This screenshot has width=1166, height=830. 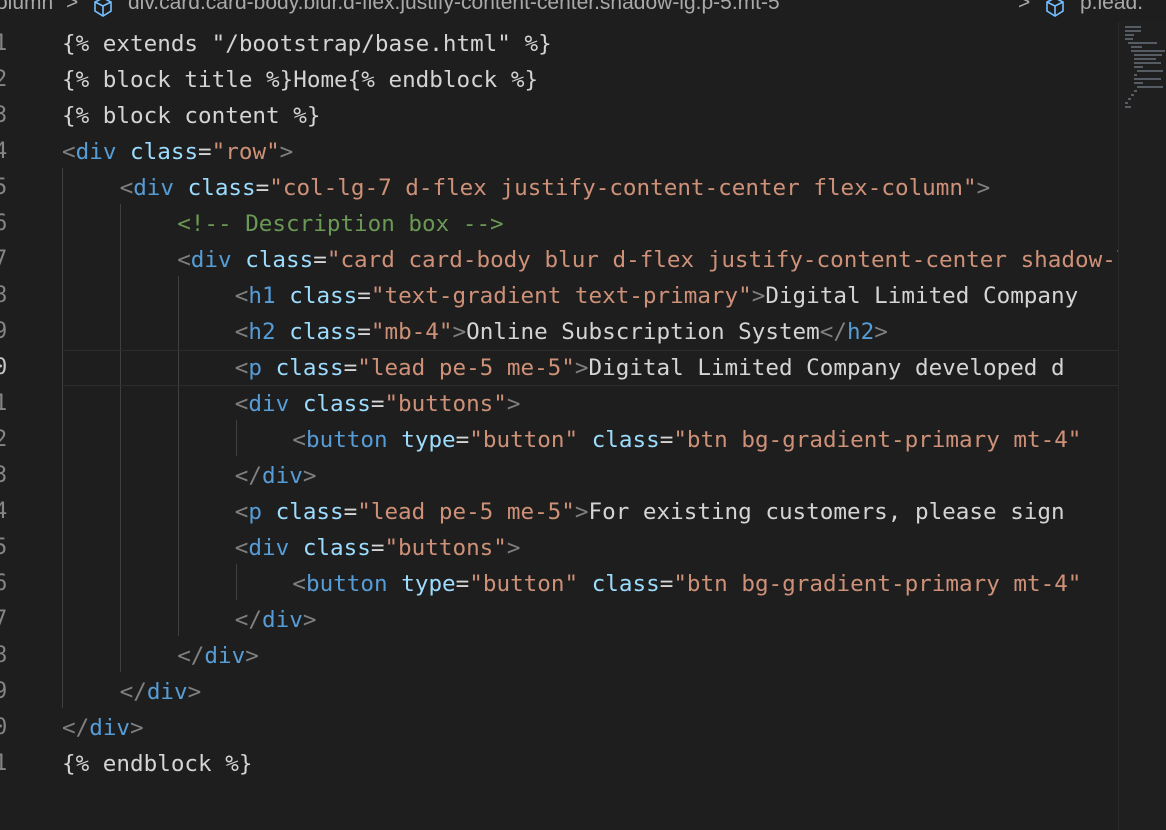 What do you see at coordinates (177, 152) in the screenshot?
I see `code-text: <div class="row">` at bounding box center [177, 152].